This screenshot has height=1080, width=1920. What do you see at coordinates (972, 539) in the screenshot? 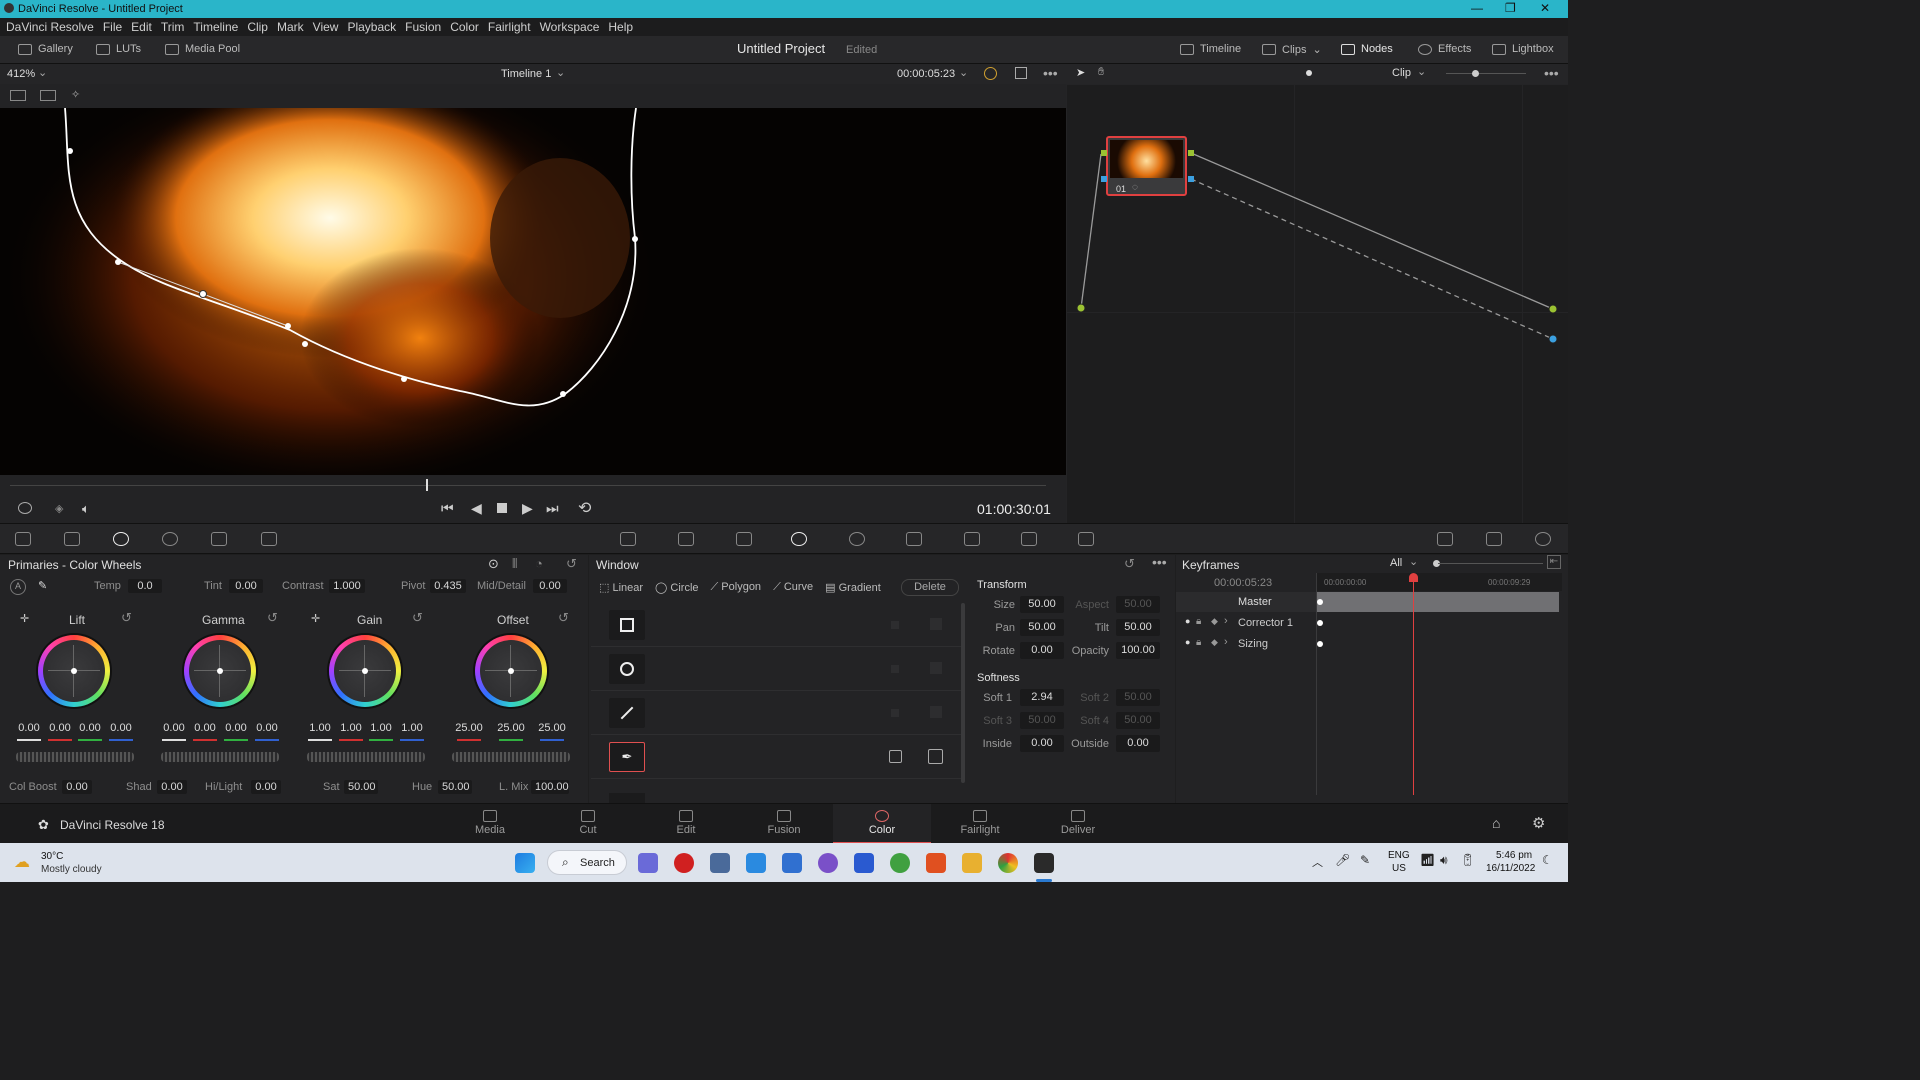
I see `blur-icon` at bounding box center [972, 539].